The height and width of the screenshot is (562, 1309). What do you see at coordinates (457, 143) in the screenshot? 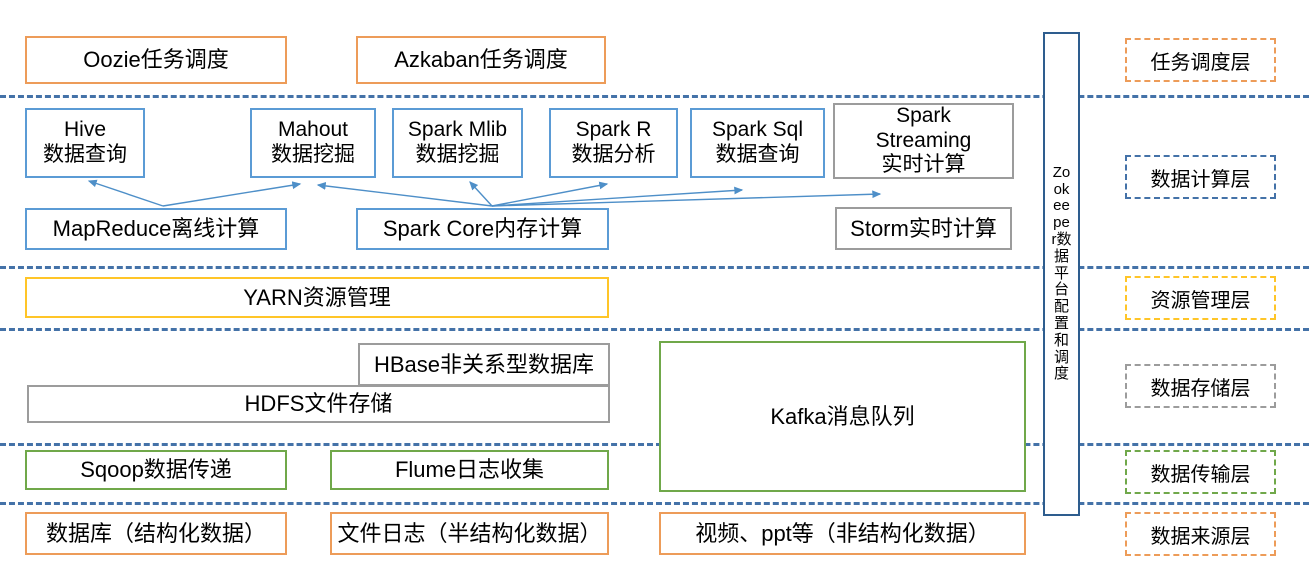
I see `component-spark-mlib: Spark Mlib 数据挖掘` at bounding box center [457, 143].